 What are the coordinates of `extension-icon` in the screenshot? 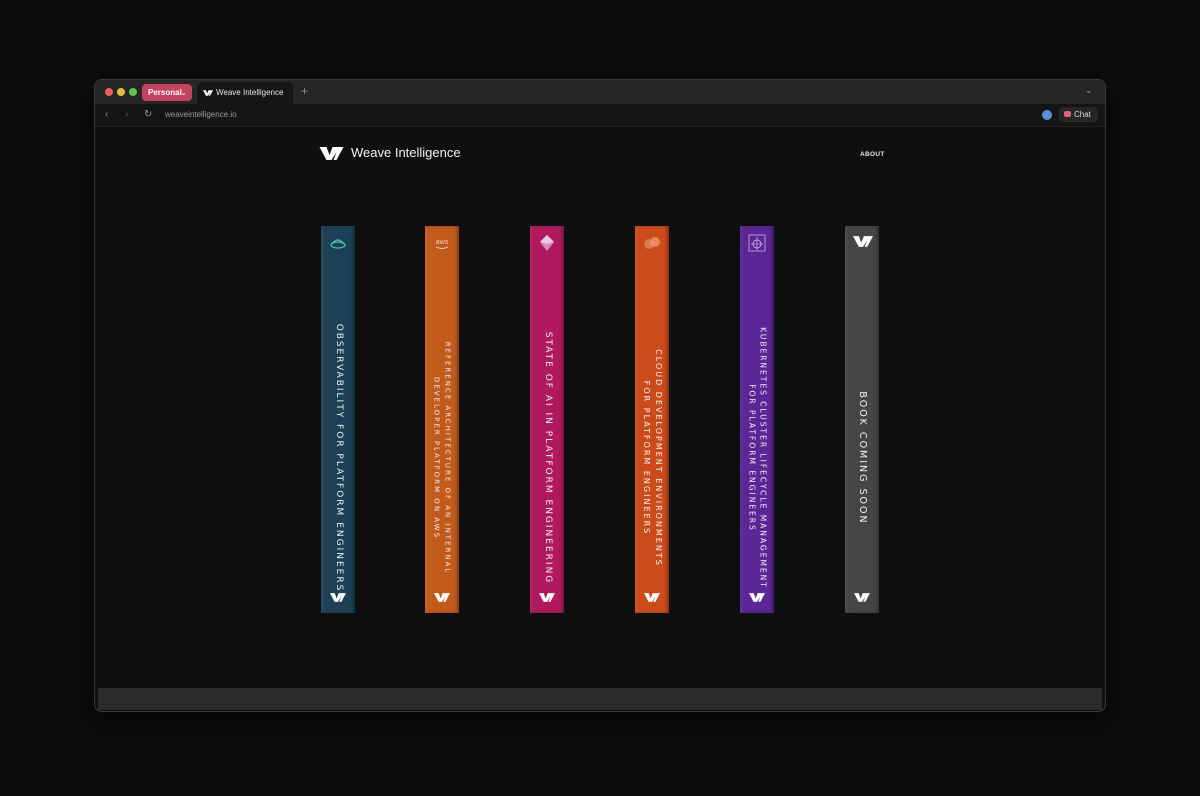 It's located at (1047, 115).